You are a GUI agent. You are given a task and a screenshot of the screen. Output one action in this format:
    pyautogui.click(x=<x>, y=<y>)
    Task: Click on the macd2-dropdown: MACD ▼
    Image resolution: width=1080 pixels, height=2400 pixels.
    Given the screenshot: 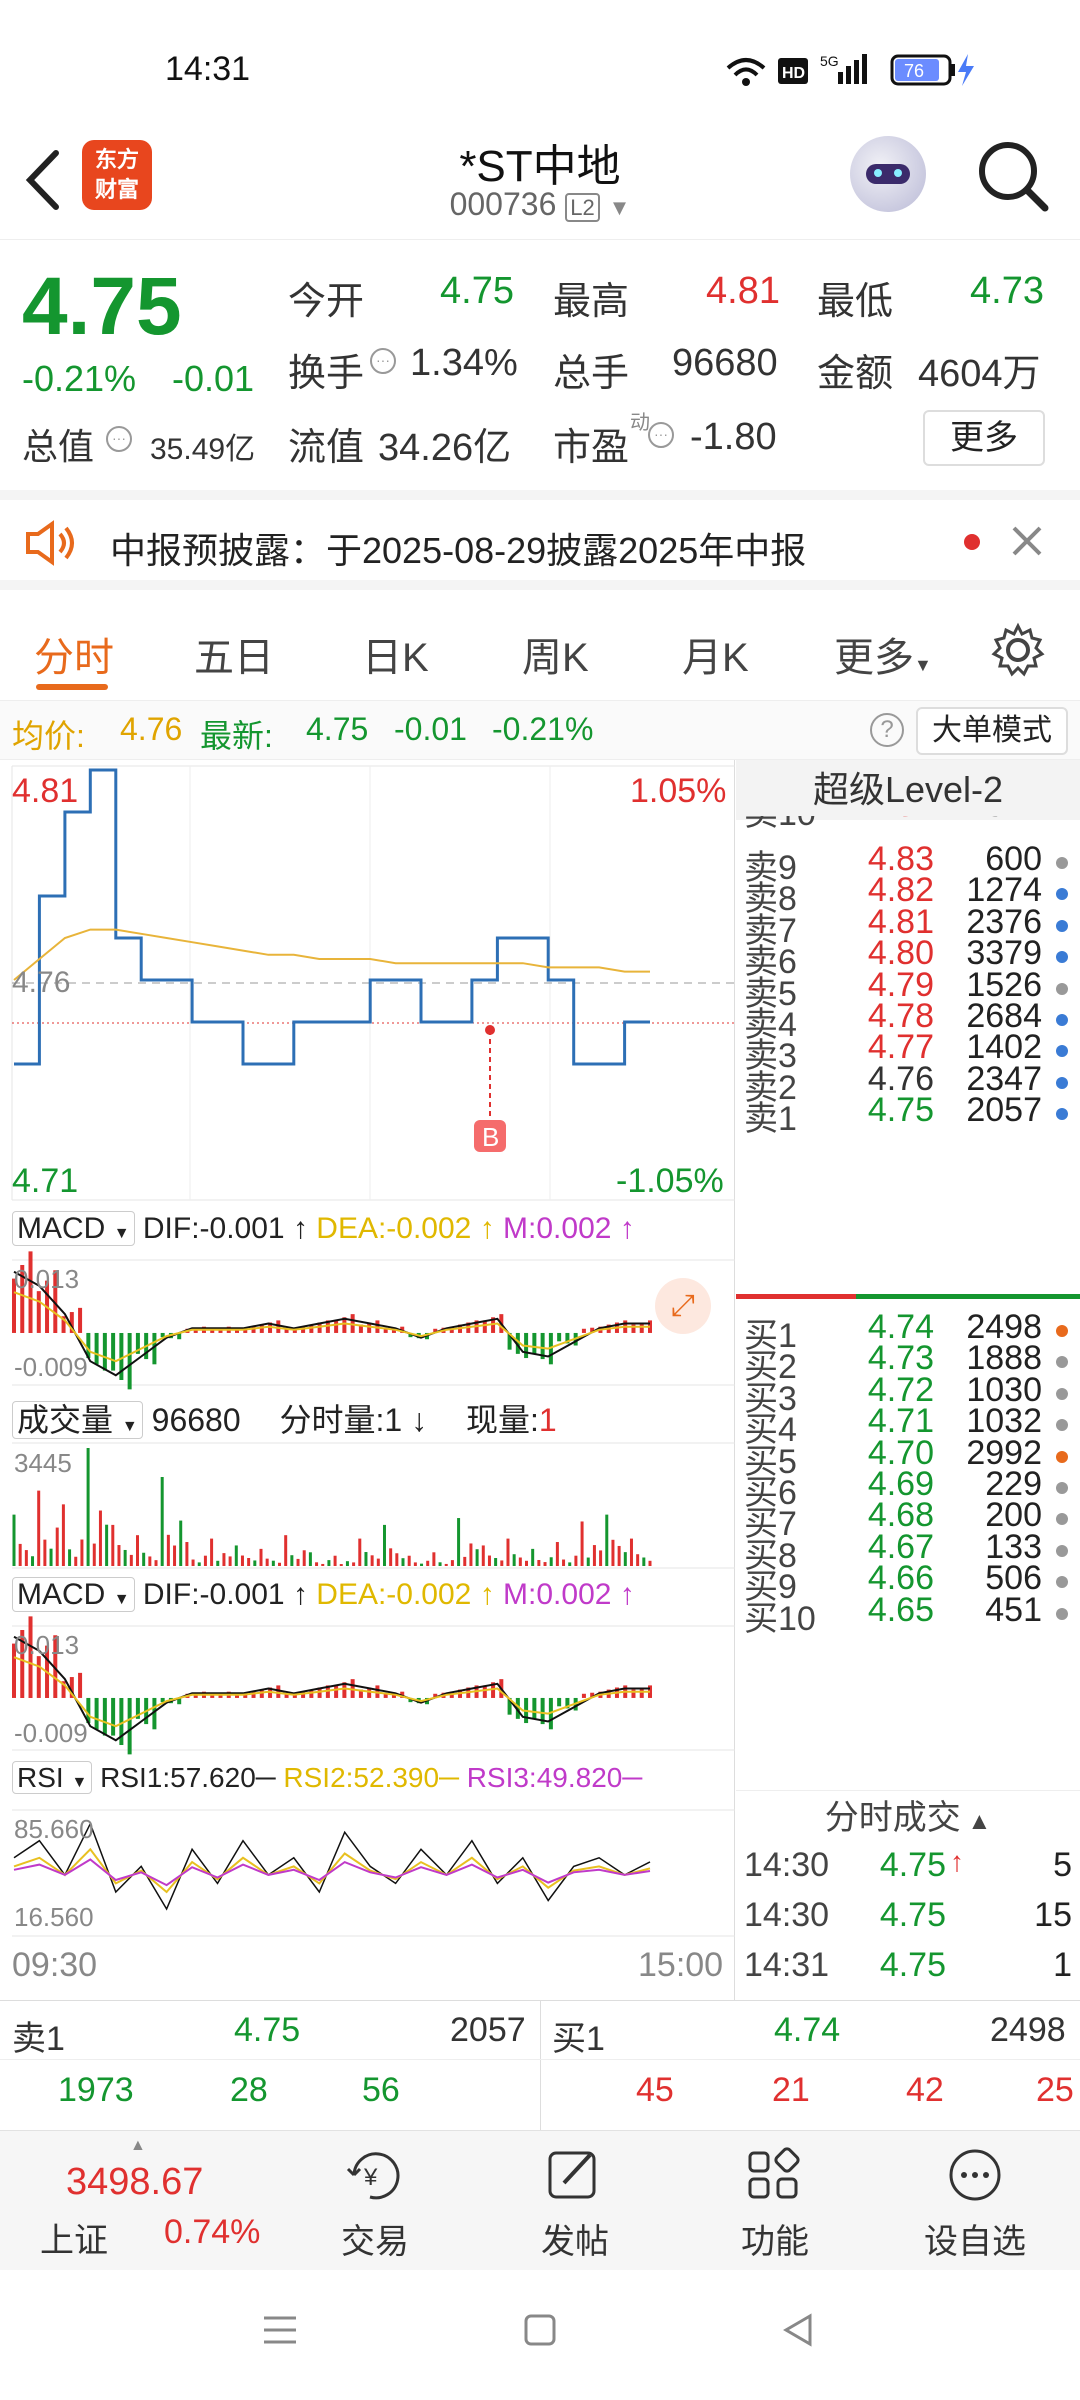 What is the action you would take?
    pyautogui.click(x=73, y=1594)
    